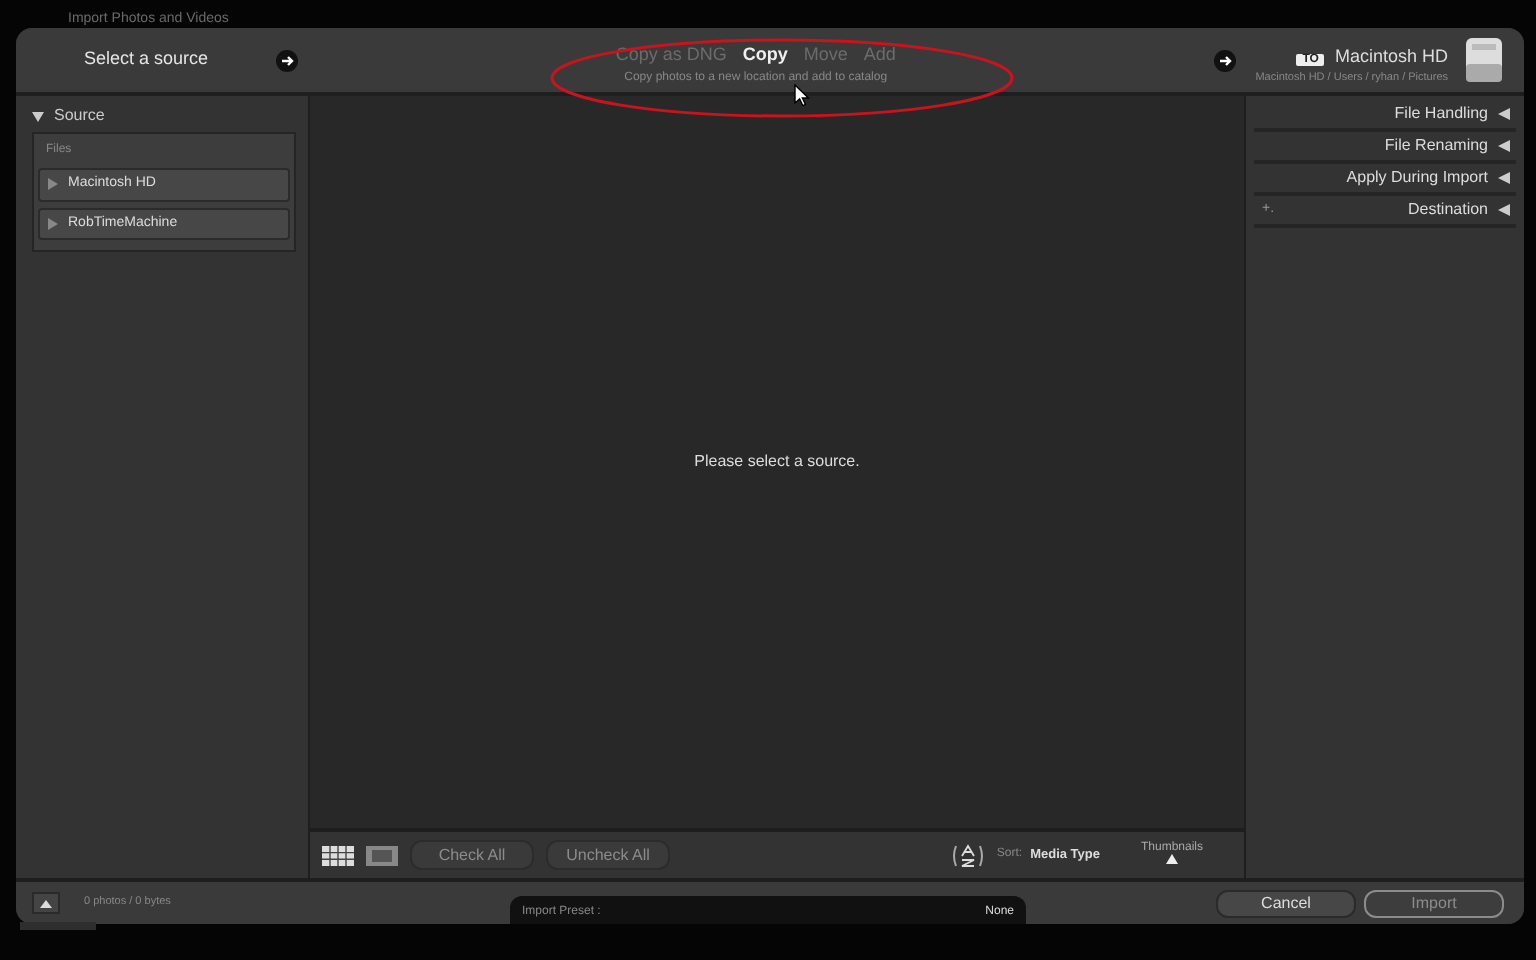  What do you see at coordinates (765, 54) in the screenshot?
I see `mode-tab: Copy` at bounding box center [765, 54].